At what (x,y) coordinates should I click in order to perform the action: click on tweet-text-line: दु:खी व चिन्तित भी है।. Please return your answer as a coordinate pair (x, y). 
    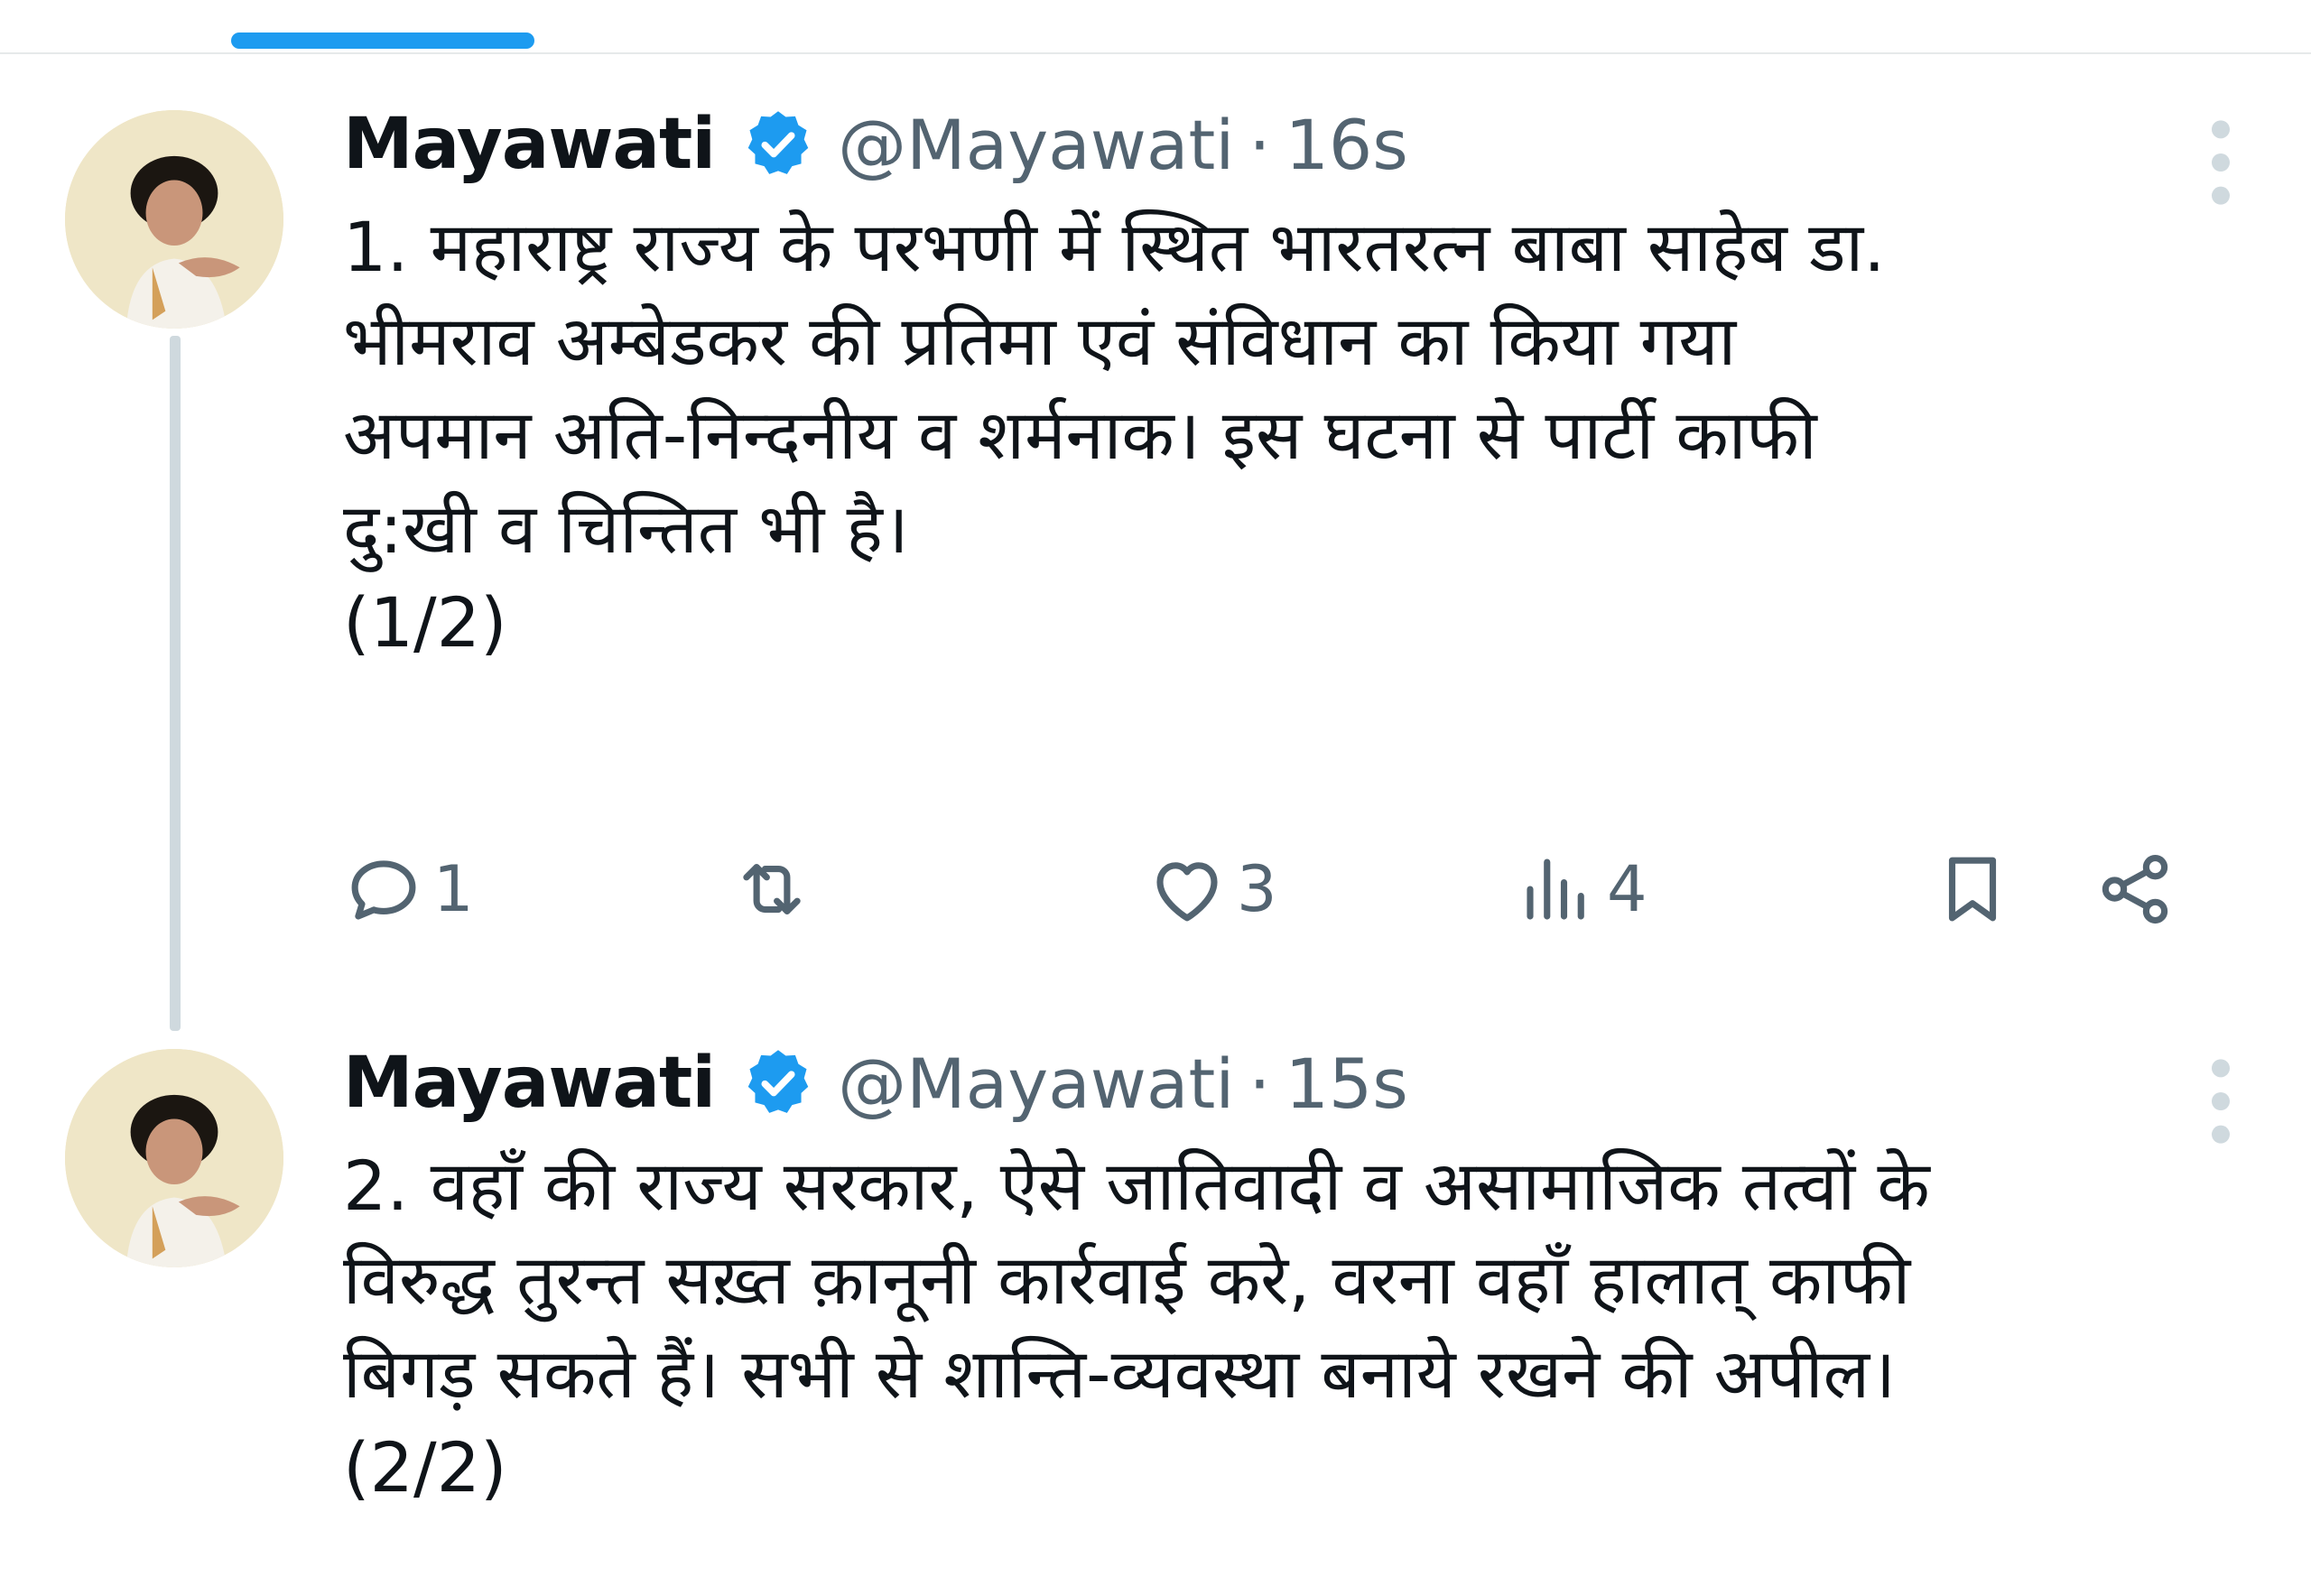
    Looking at the image, I should click on (626, 529).